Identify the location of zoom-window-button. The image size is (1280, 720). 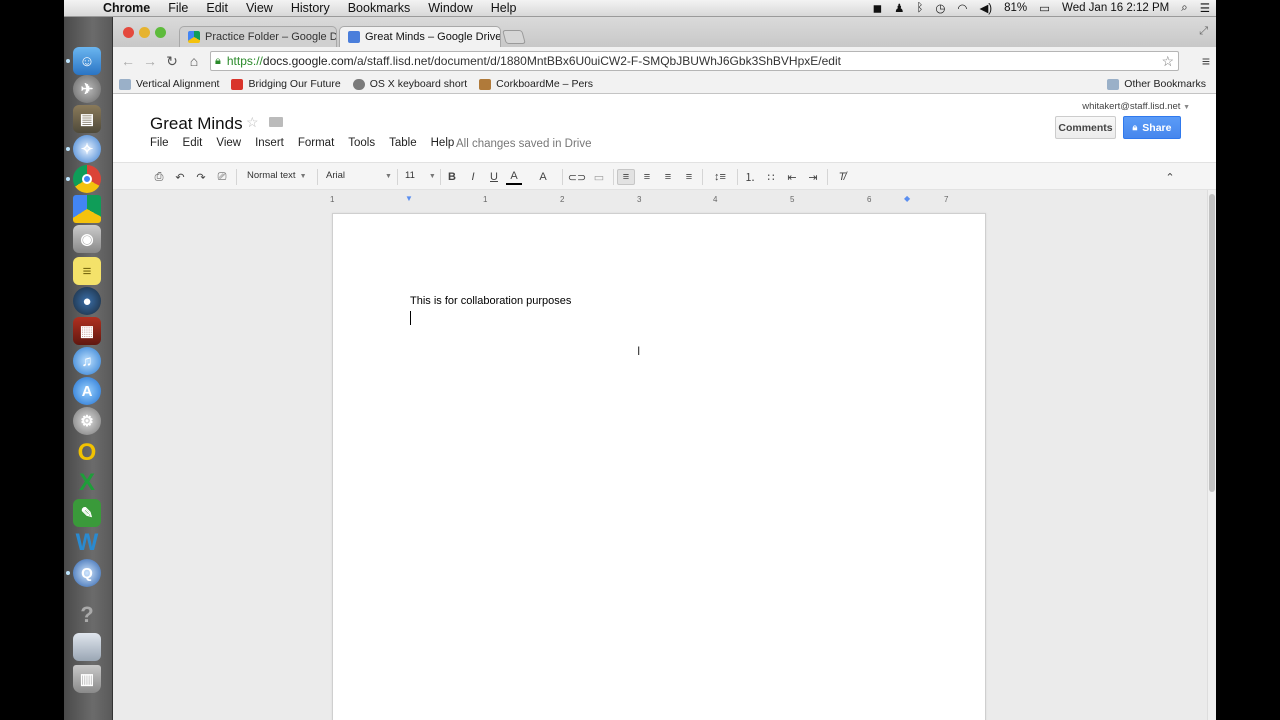
(160, 32).